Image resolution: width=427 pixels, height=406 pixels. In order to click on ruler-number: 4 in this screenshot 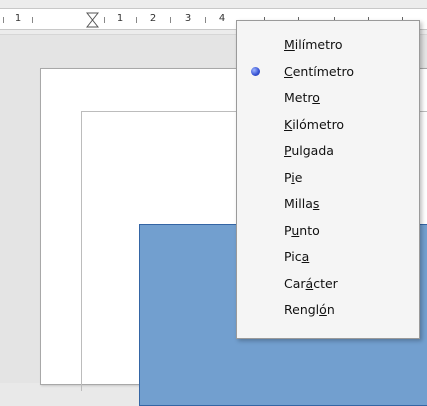, I will do `click(222, 18)`.